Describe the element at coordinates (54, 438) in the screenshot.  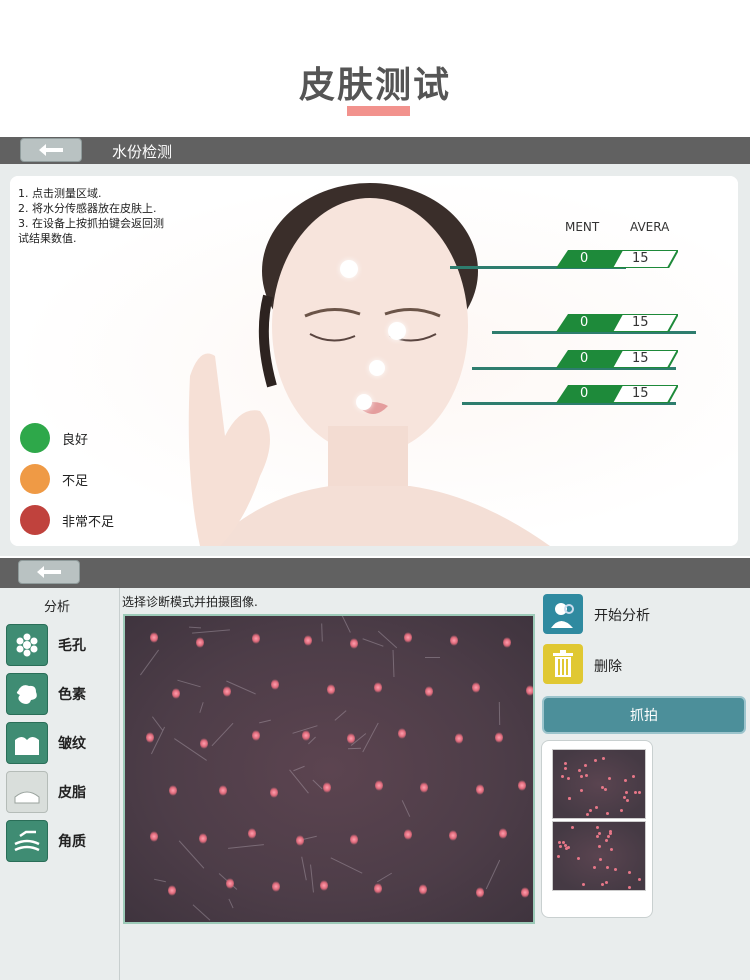
I see `legend-item-good: 良好` at that location.